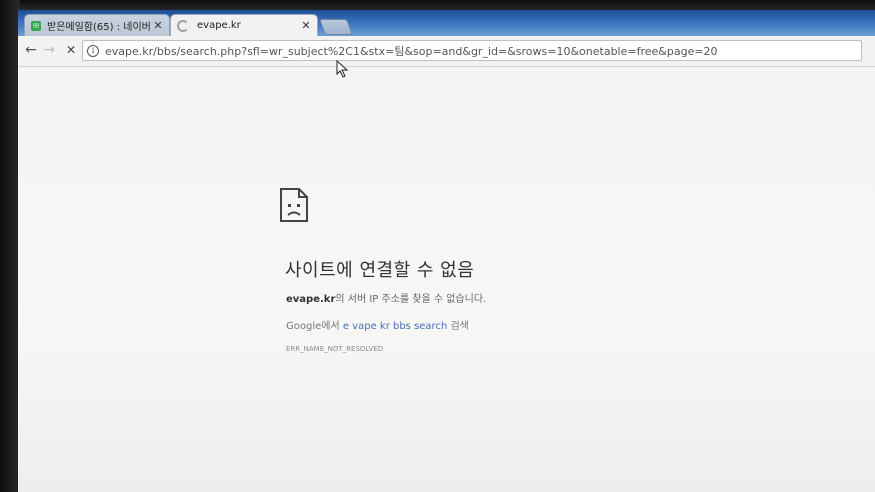 The image size is (875, 492). Describe the element at coordinates (335, 349) in the screenshot. I see `error-code: ERR_NAME_NOT_RESOLVED` at that location.